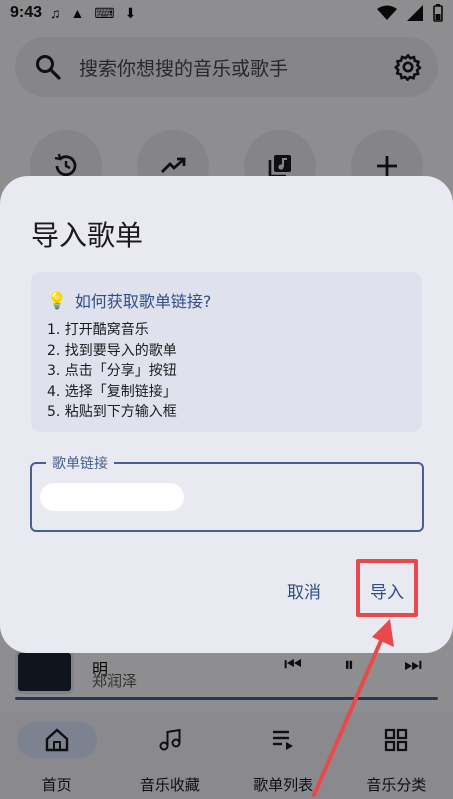 The width and height of the screenshot is (453, 799). I want to click on annotation-arrow, so click(353, 708).